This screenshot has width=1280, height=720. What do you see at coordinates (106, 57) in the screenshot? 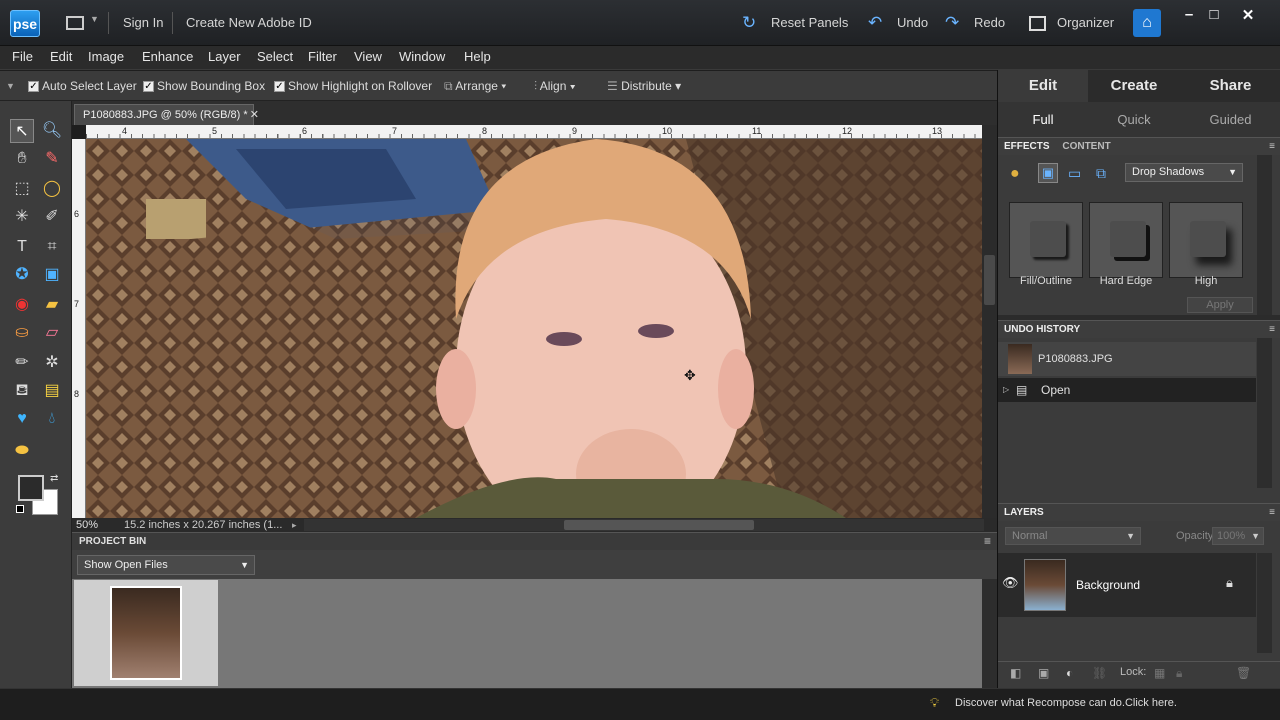
I see `menu-image: Image` at bounding box center [106, 57].